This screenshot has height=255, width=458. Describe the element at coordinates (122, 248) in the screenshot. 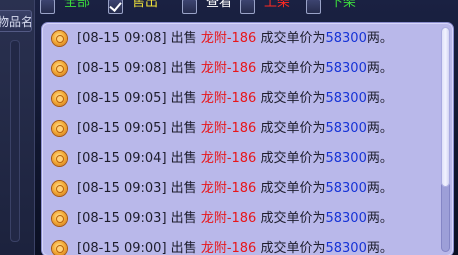

I see `log-time: [08-15 09:00]` at that location.